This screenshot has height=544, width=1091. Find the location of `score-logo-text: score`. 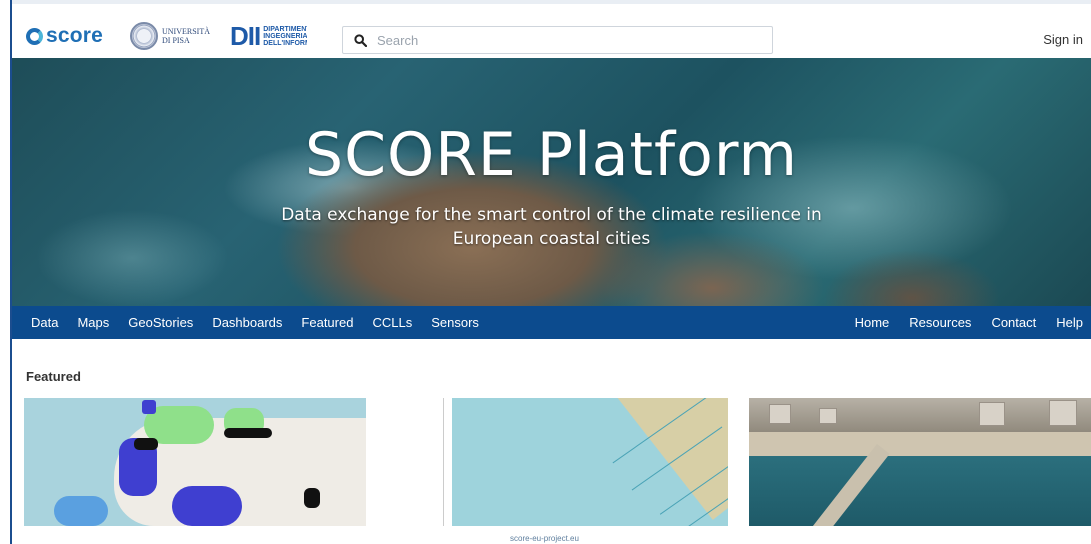

score-logo-text: score is located at coordinates (75, 35).